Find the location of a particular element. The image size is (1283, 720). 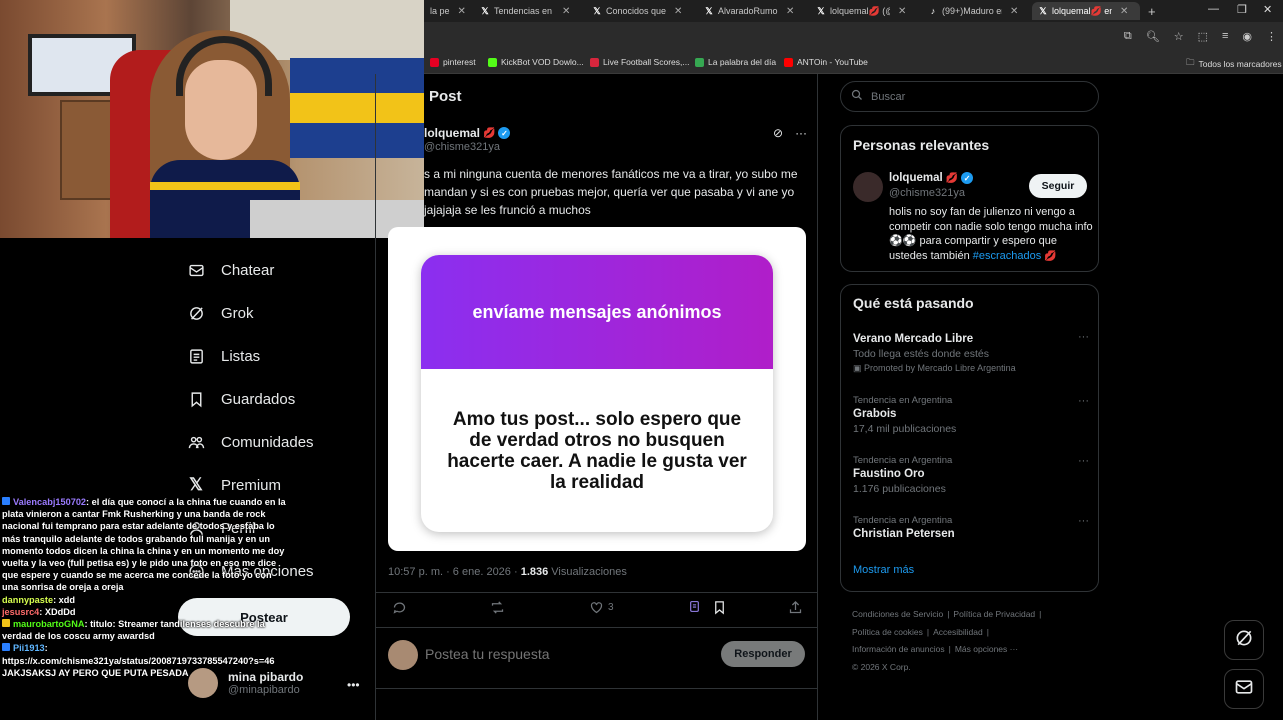

browser-tab-0: la pe ✕ is located at coordinates (449, 11).